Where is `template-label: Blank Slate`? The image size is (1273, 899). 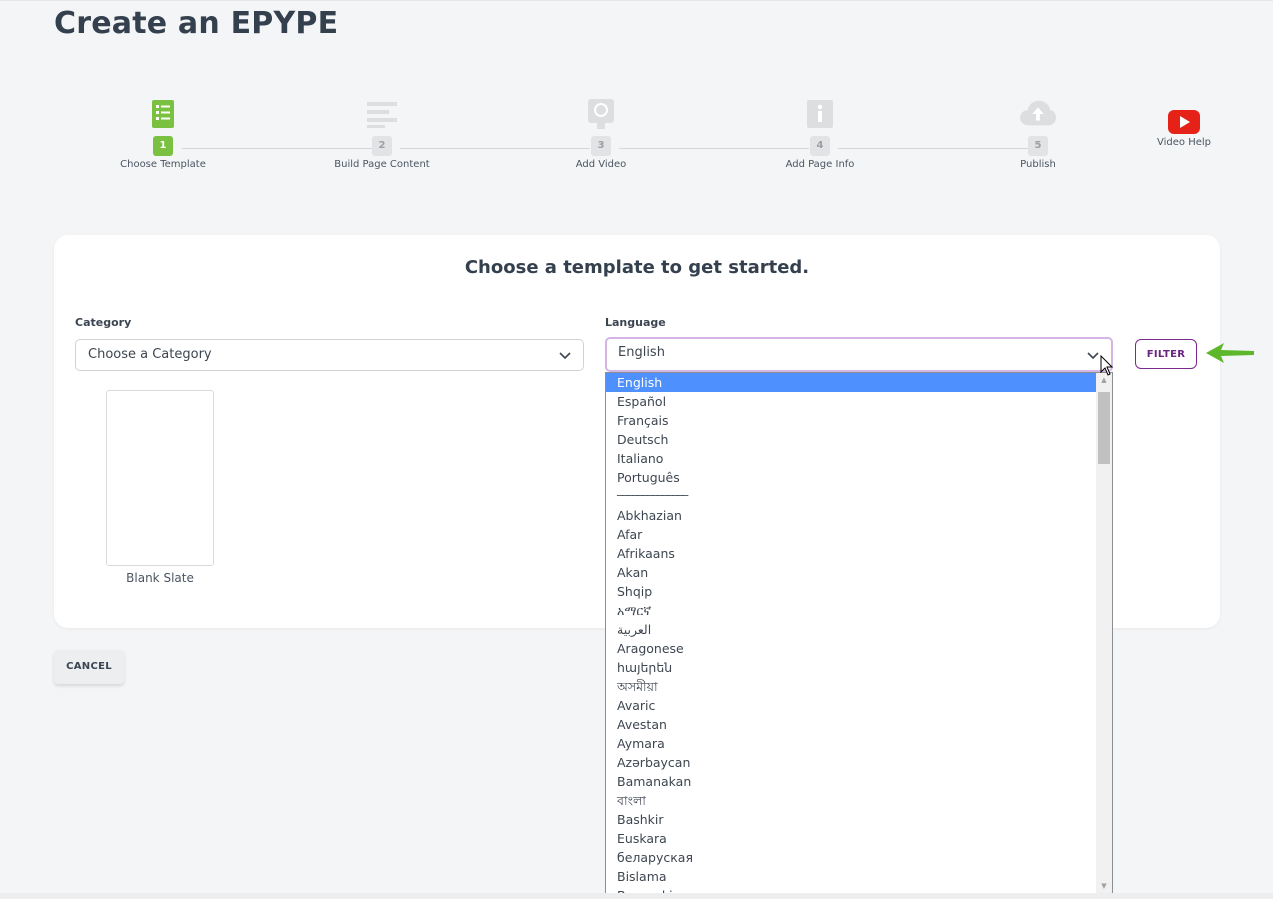
template-label: Blank Slate is located at coordinates (160, 578).